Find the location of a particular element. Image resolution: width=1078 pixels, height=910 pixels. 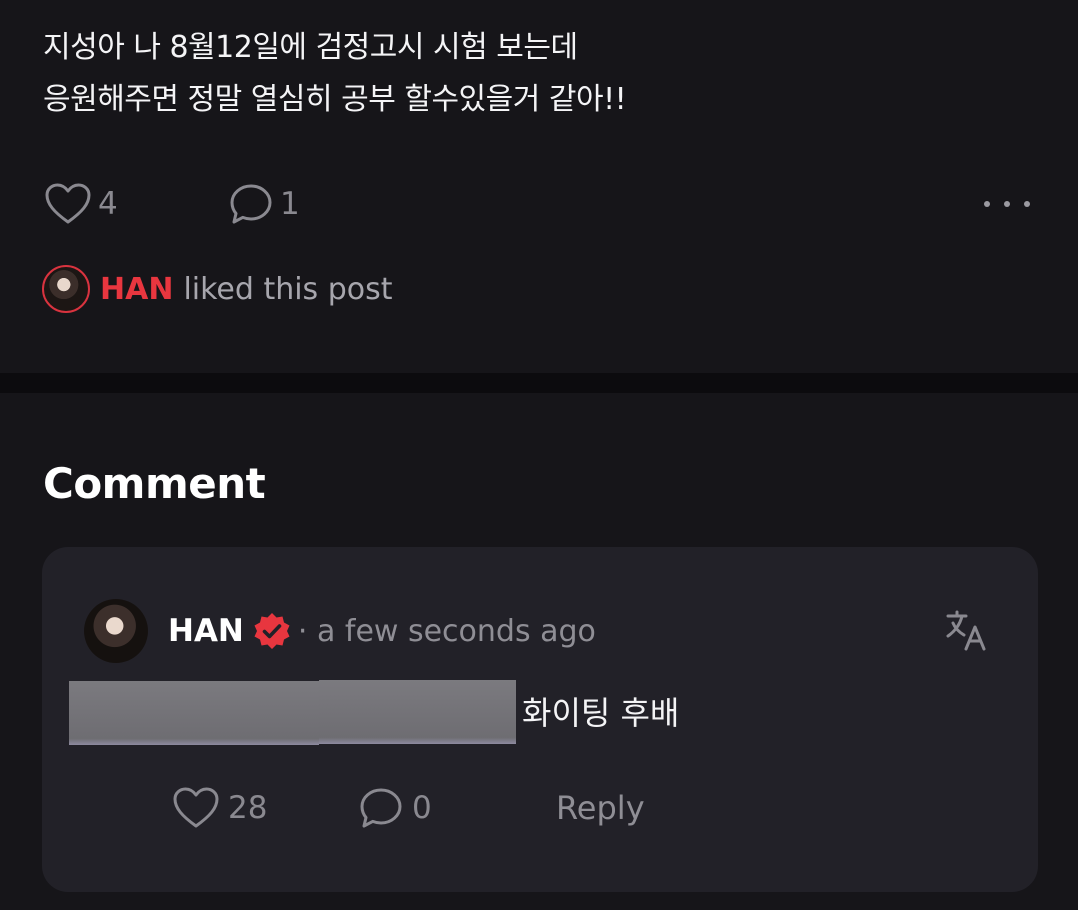

verified-badge-icon is located at coordinates (272, 631).